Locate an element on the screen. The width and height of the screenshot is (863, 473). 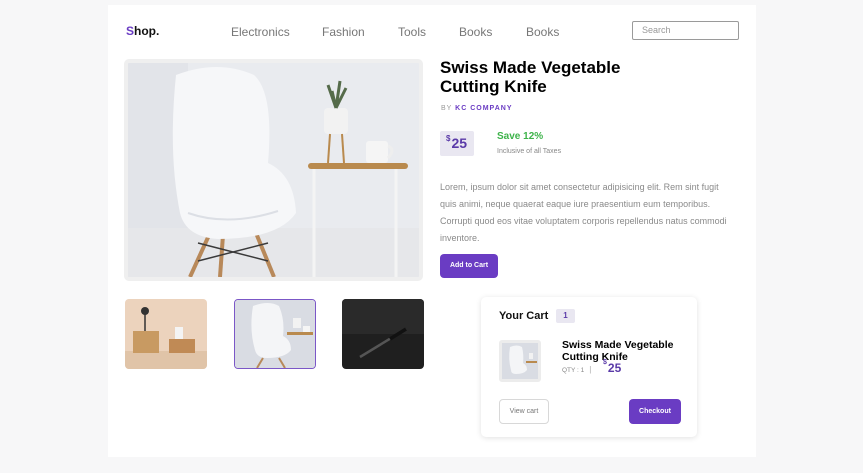
shop-logo: Shop. is located at coordinates (142, 31).